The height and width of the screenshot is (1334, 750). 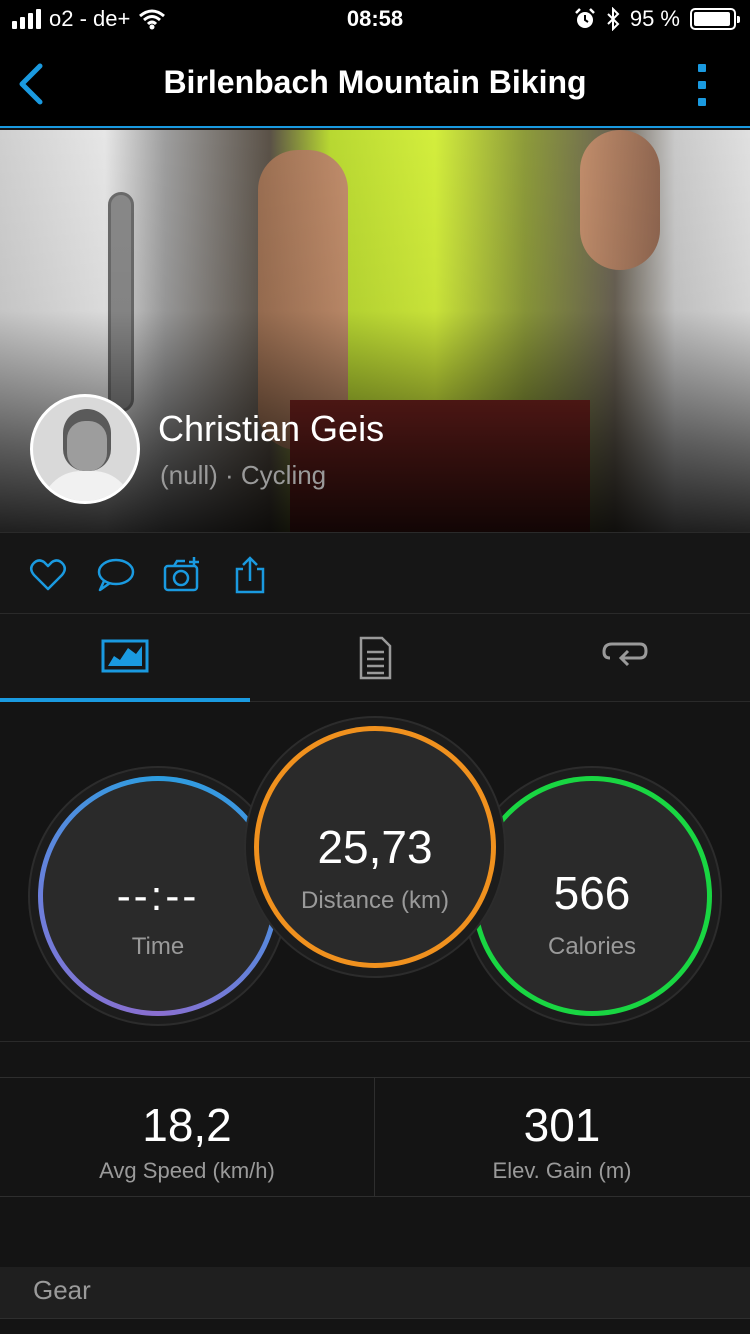 I want to click on avg-speed-metric: 18,2 Avg Speed (km/h), so click(x=187, y=1137).